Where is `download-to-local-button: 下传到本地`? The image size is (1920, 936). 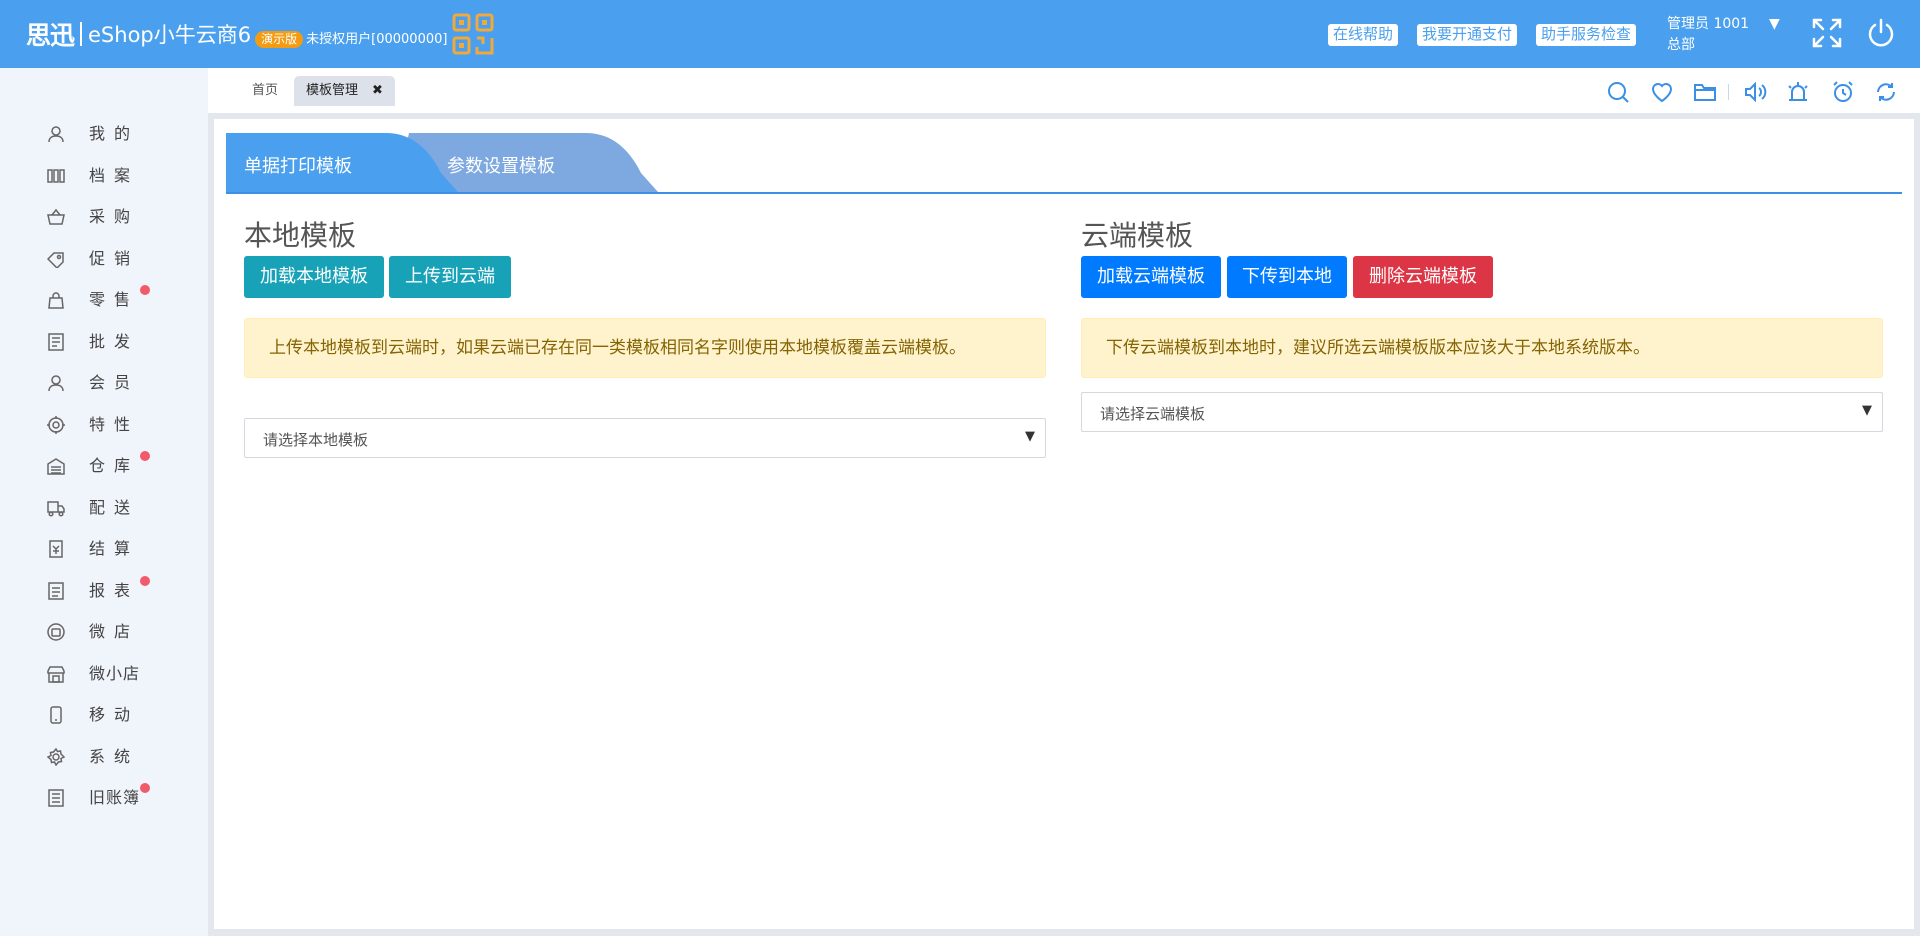
download-to-local-button: 下传到本地 is located at coordinates (1287, 277).